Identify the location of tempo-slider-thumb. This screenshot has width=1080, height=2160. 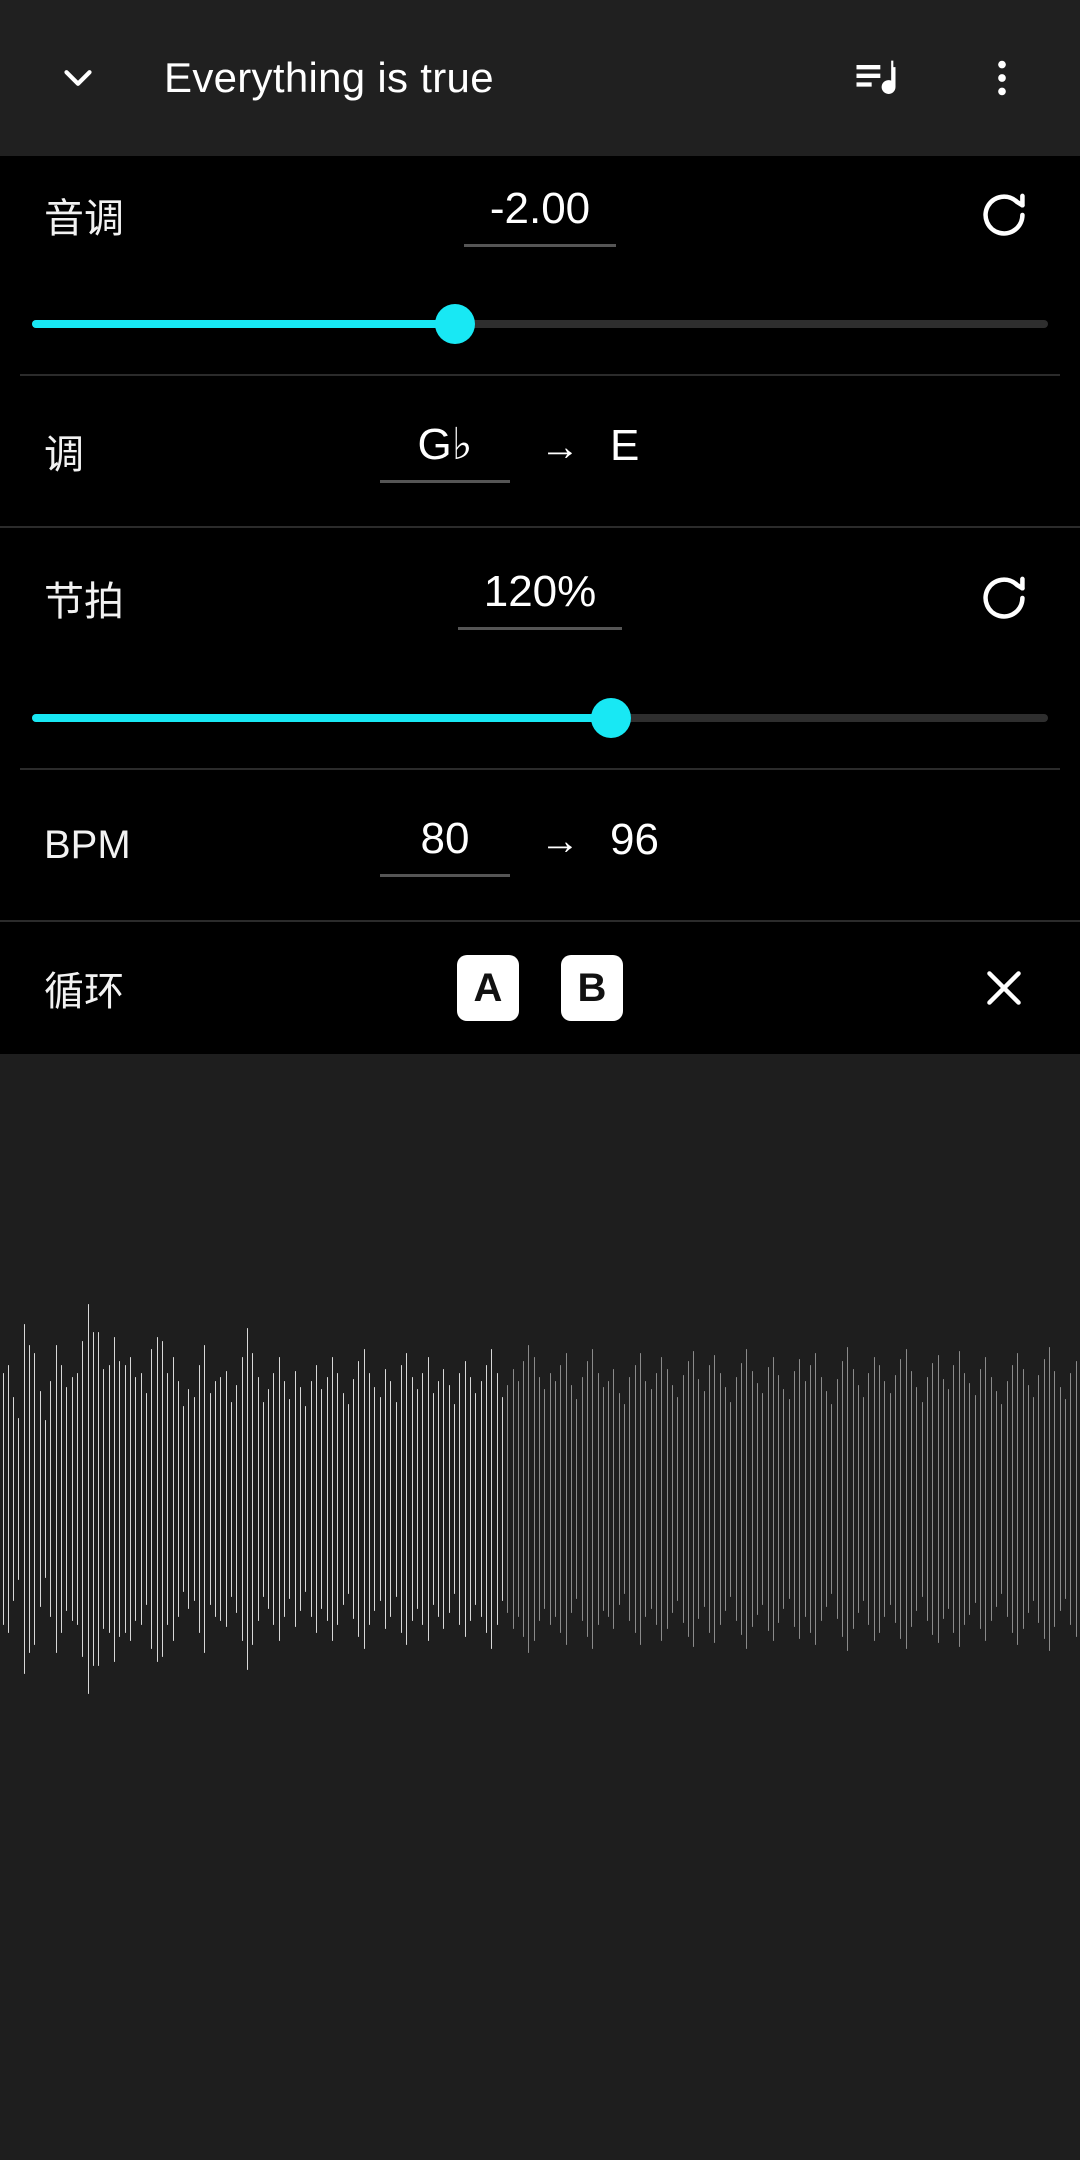
(611, 718).